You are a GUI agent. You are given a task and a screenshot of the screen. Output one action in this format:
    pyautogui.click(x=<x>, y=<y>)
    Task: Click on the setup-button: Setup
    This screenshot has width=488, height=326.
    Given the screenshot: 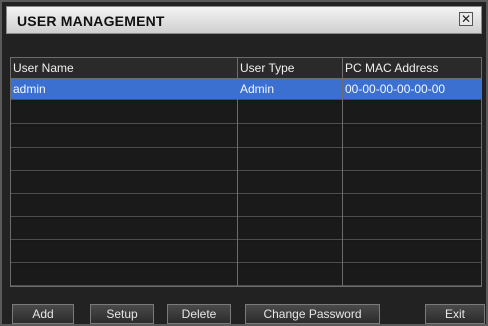 What is the action you would take?
    pyautogui.click(x=122, y=314)
    